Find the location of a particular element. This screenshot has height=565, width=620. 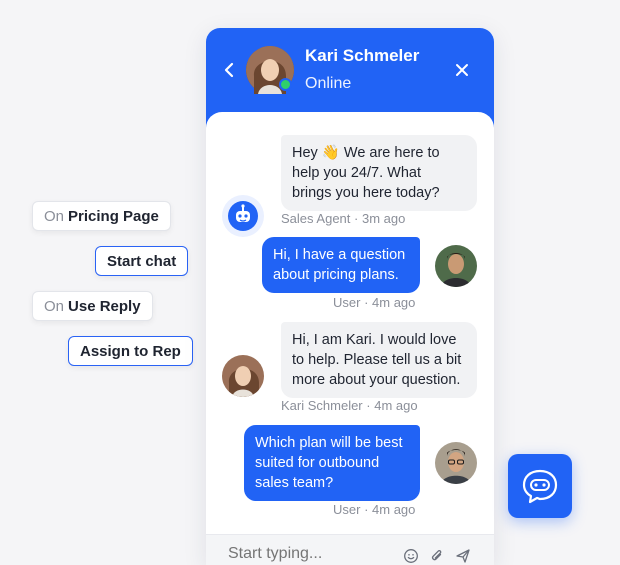

message-line: help you 24/7. What is located at coordinates (356, 173).